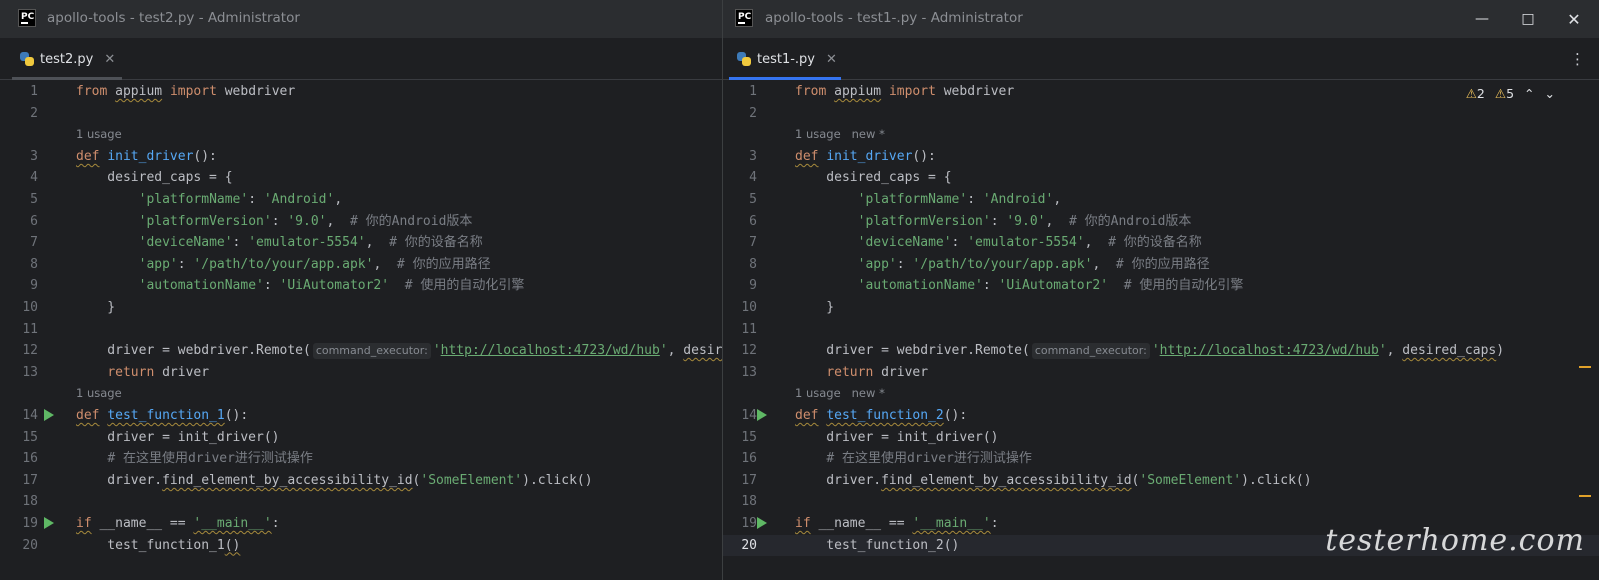  Describe the element at coordinates (314, 264) in the screenshot. I see `code-text: 'app': '/path/to/your/app.apk', # 你的应用路径` at that location.